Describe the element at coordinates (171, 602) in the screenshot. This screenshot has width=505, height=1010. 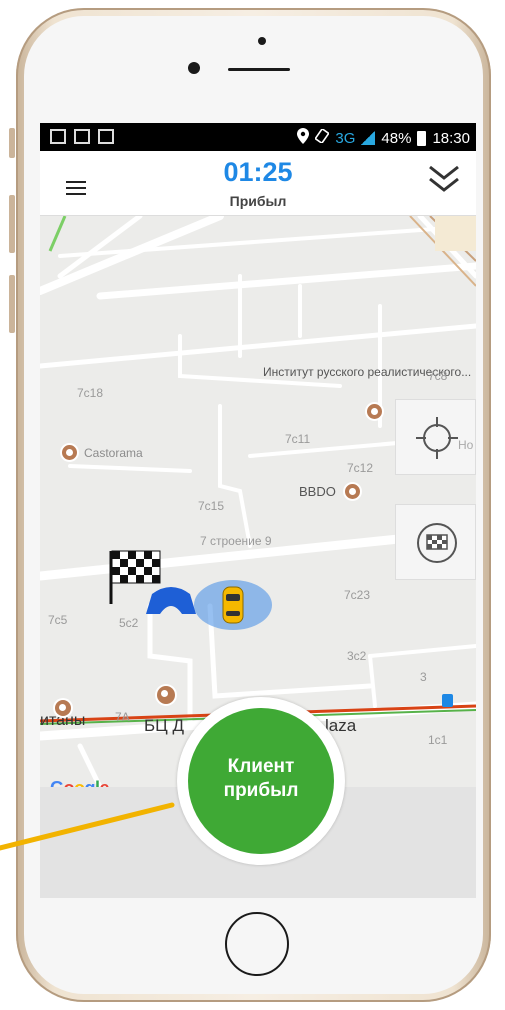
I see `pickup-point-marker` at that location.